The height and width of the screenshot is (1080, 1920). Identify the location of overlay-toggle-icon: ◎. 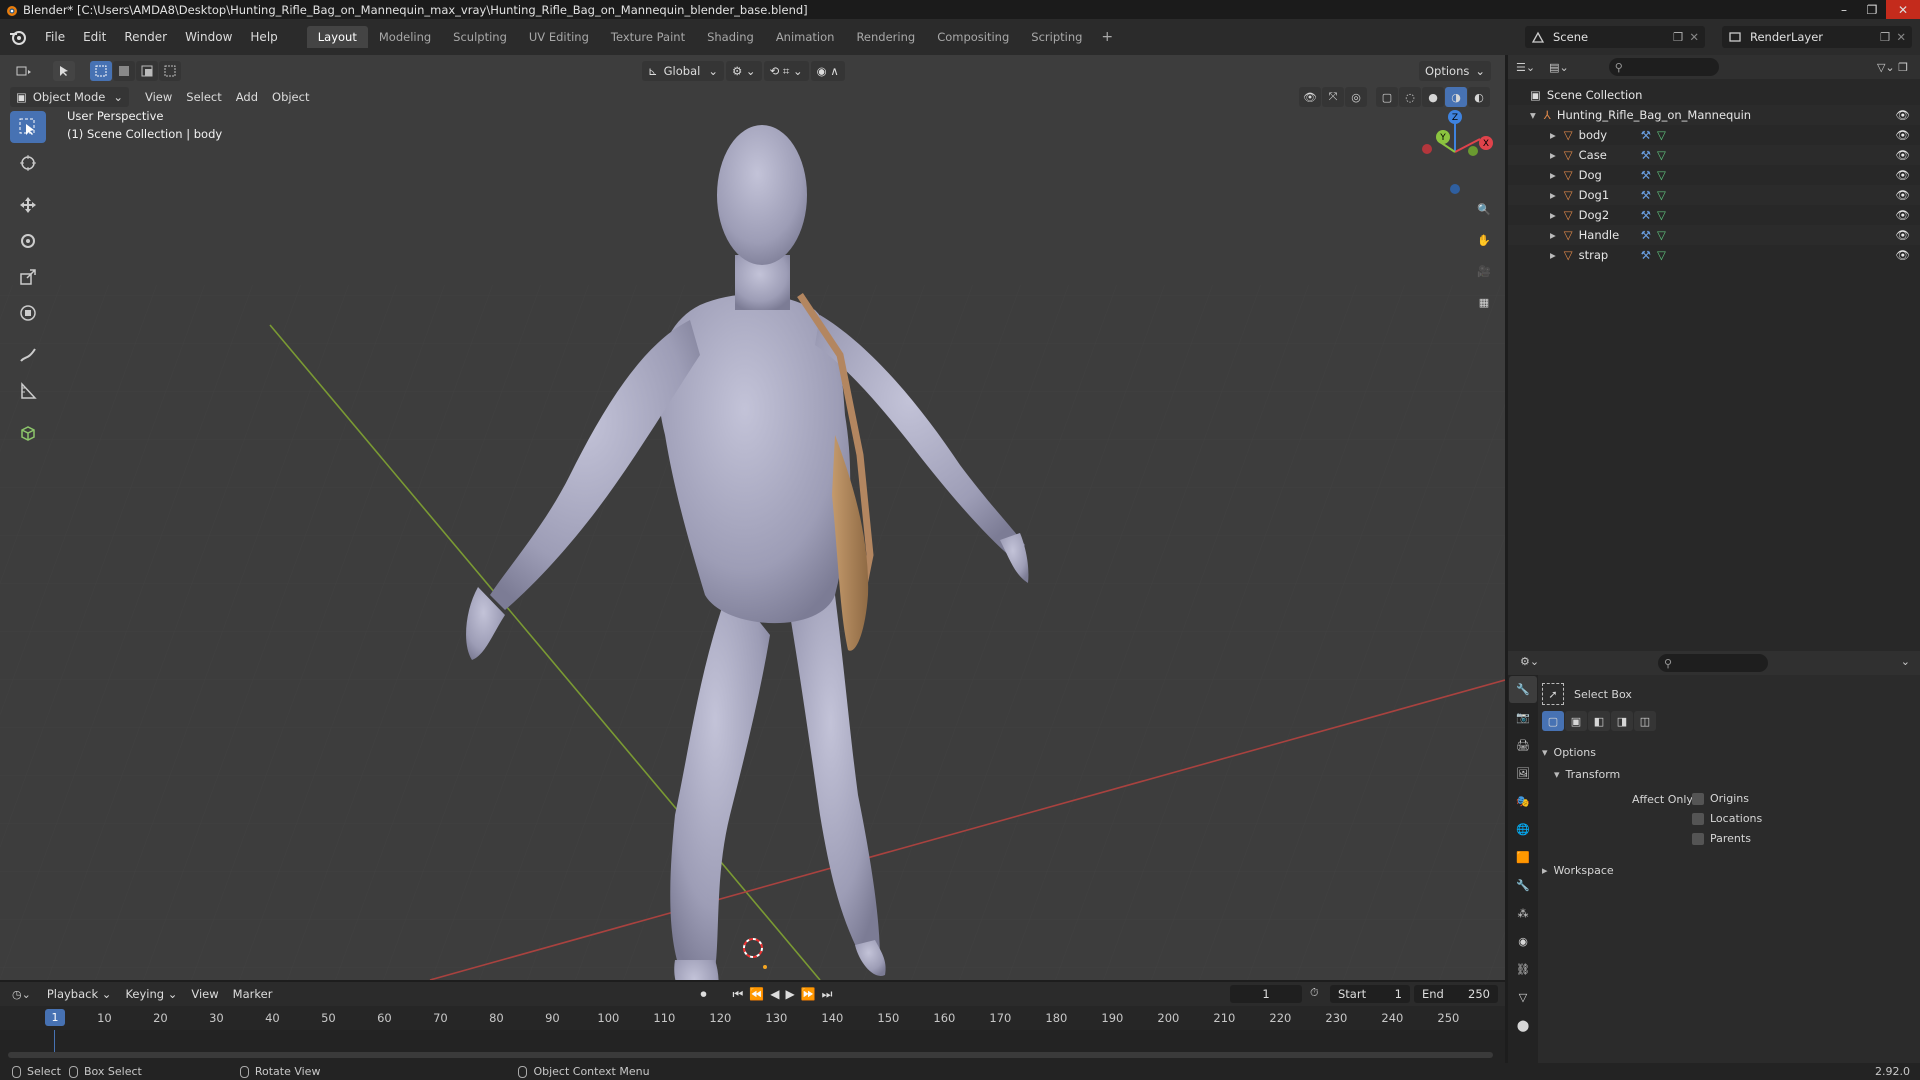
(1356, 97).